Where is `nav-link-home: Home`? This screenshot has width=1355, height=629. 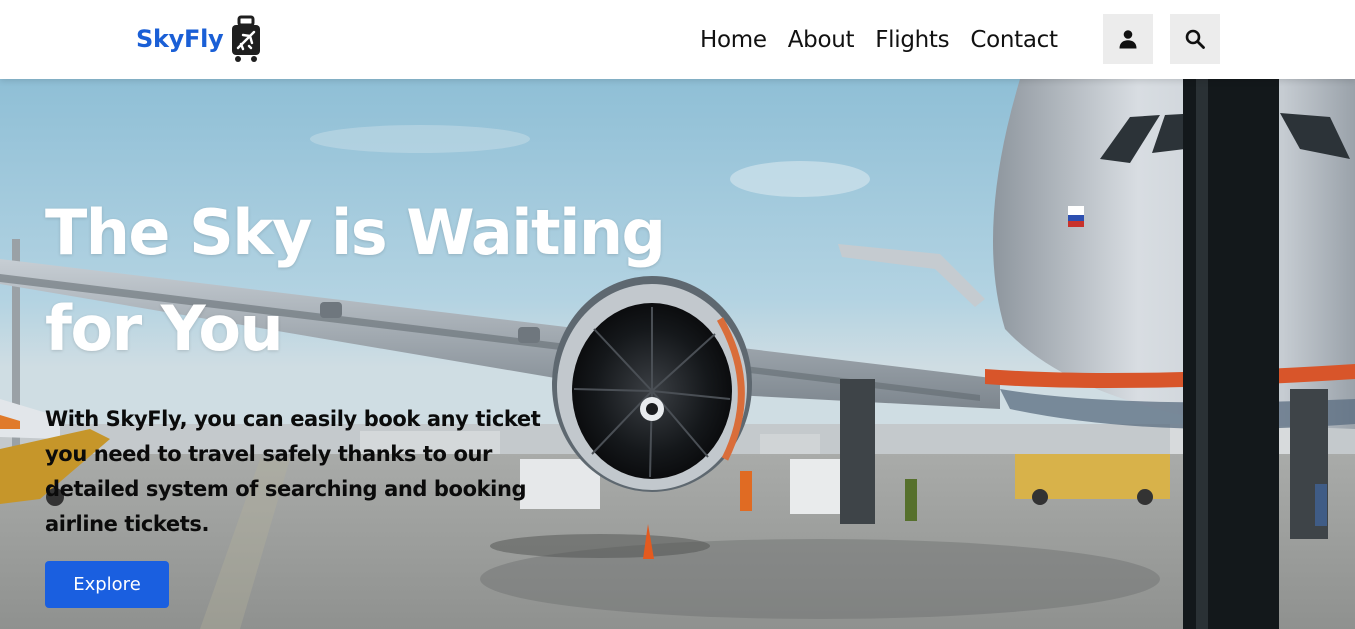
nav-link-home: Home is located at coordinates (733, 40).